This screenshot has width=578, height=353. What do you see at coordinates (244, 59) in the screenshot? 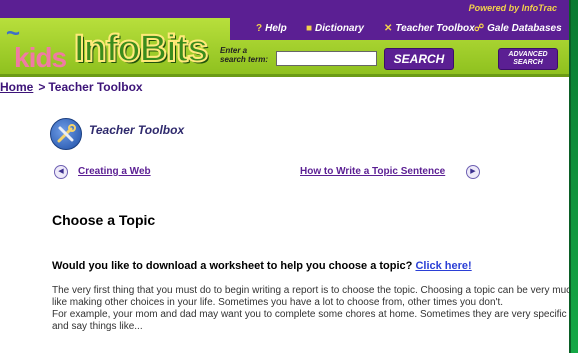
I see `search-label-line2: search term:` at bounding box center [244, 59].